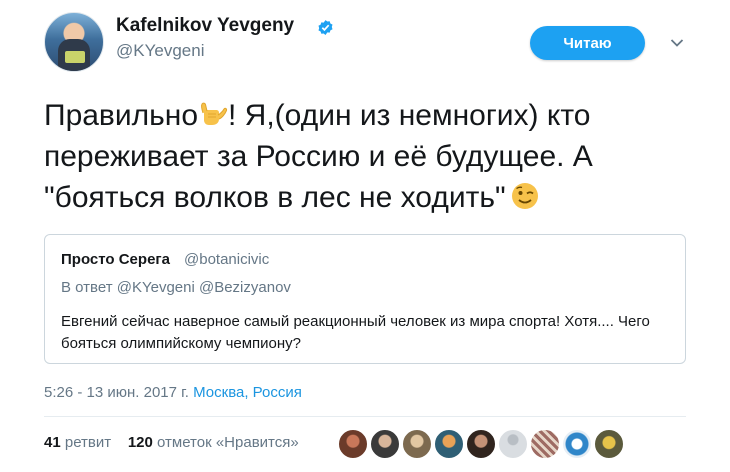  Describe the element at coordinates (245, 287) in the screenshot. I see `reply-mention-bezizyanov: @Bezizyanov` at that location.